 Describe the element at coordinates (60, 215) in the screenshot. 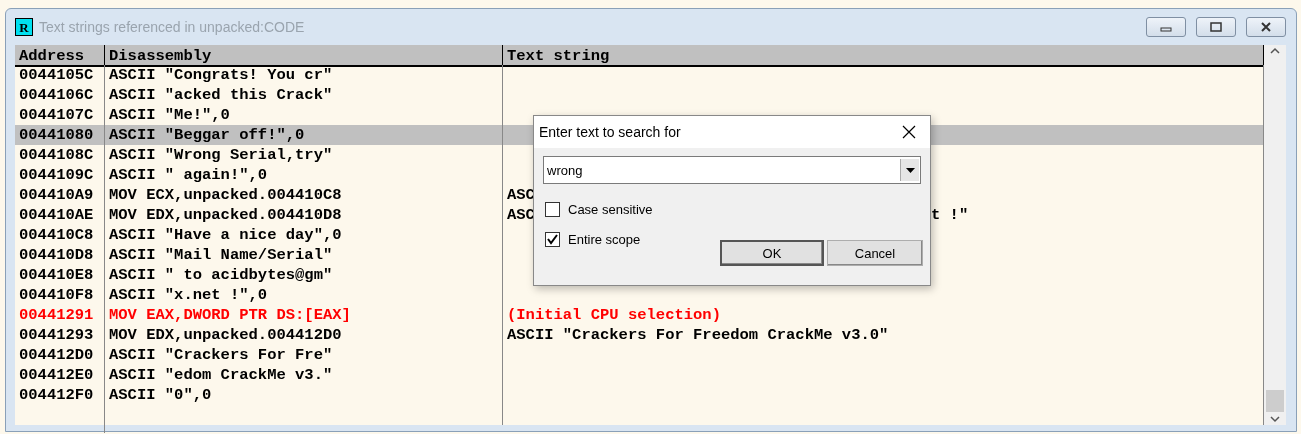

I see `address-cell: 004410AE` at that location.